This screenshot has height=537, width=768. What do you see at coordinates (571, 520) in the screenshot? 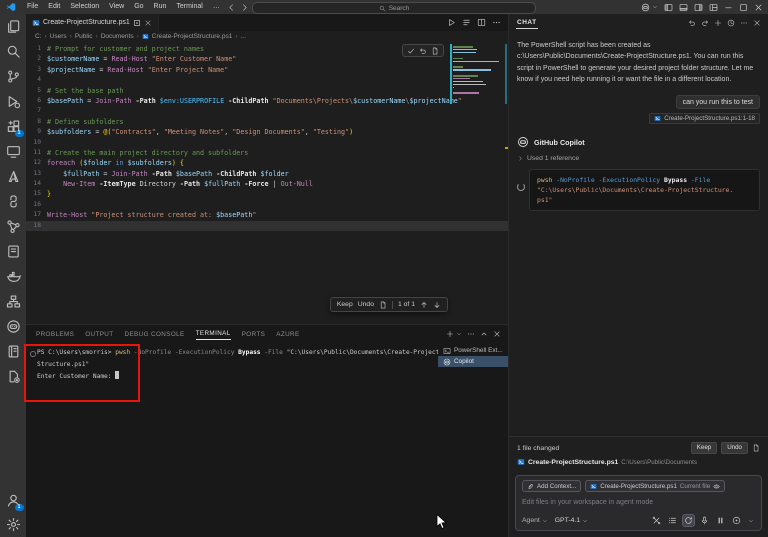
I see `model-picker: GPT-4.1` at bounding box center [571, 520].